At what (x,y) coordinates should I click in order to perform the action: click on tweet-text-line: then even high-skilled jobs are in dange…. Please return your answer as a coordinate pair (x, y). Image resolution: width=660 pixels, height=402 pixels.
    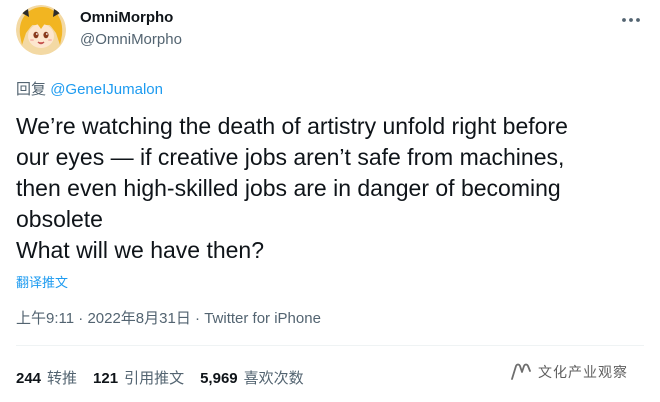
    Looking at the image, I should click on (288, 188).